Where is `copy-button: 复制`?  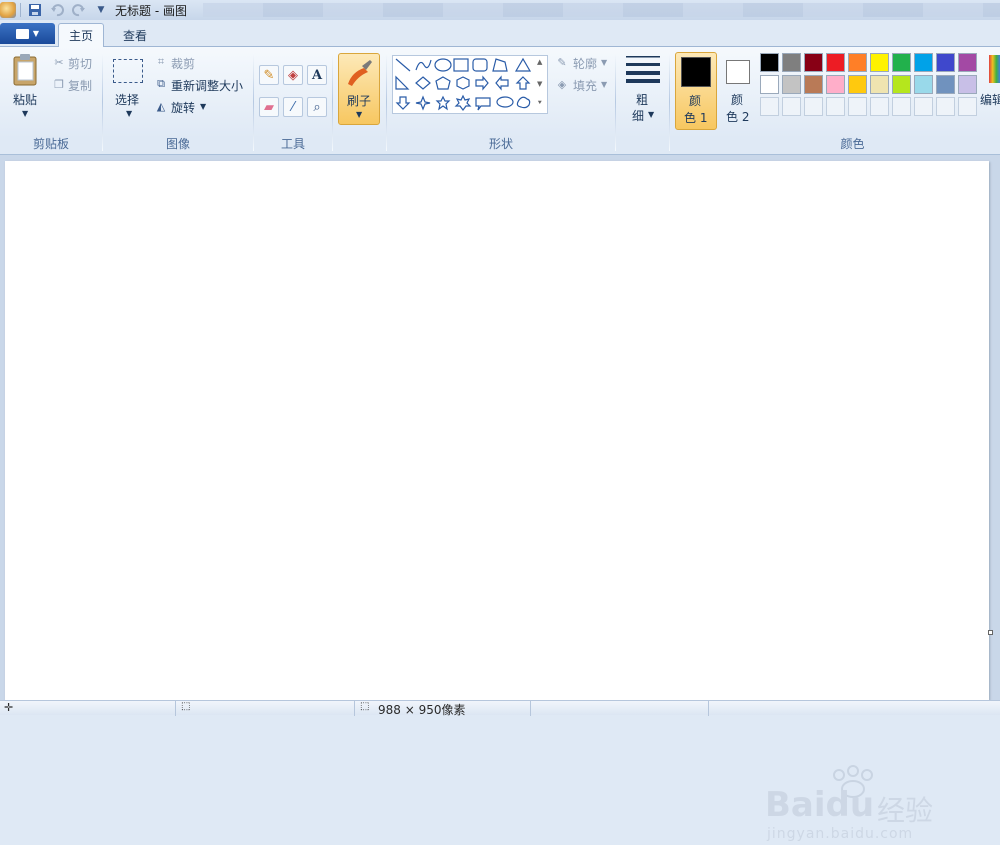 copy-button: 复制 is located at coordinates (80, 85).